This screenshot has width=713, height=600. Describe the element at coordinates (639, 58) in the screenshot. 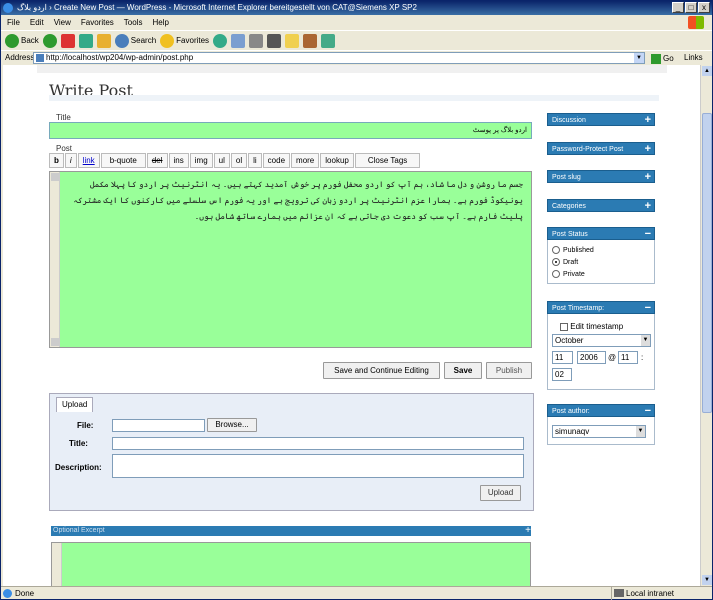

I see `address-dropdown-icon: ▼` at that location.